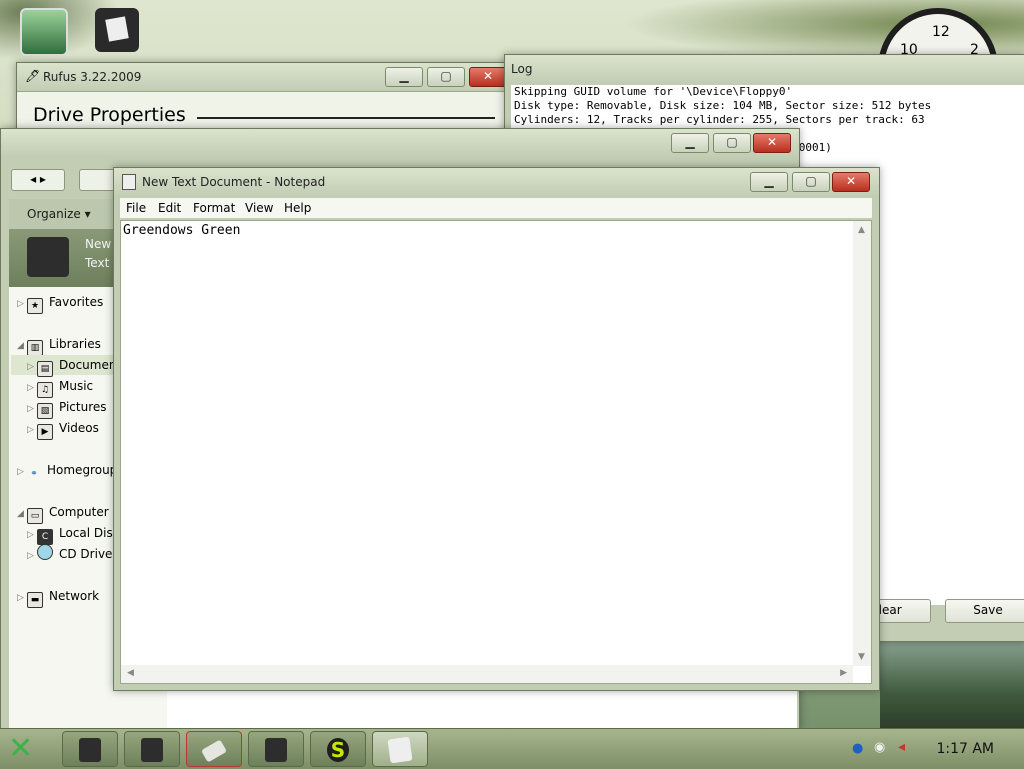  I want to click on rufus-title: Rufus 3.22.2009, so click(92, 77).